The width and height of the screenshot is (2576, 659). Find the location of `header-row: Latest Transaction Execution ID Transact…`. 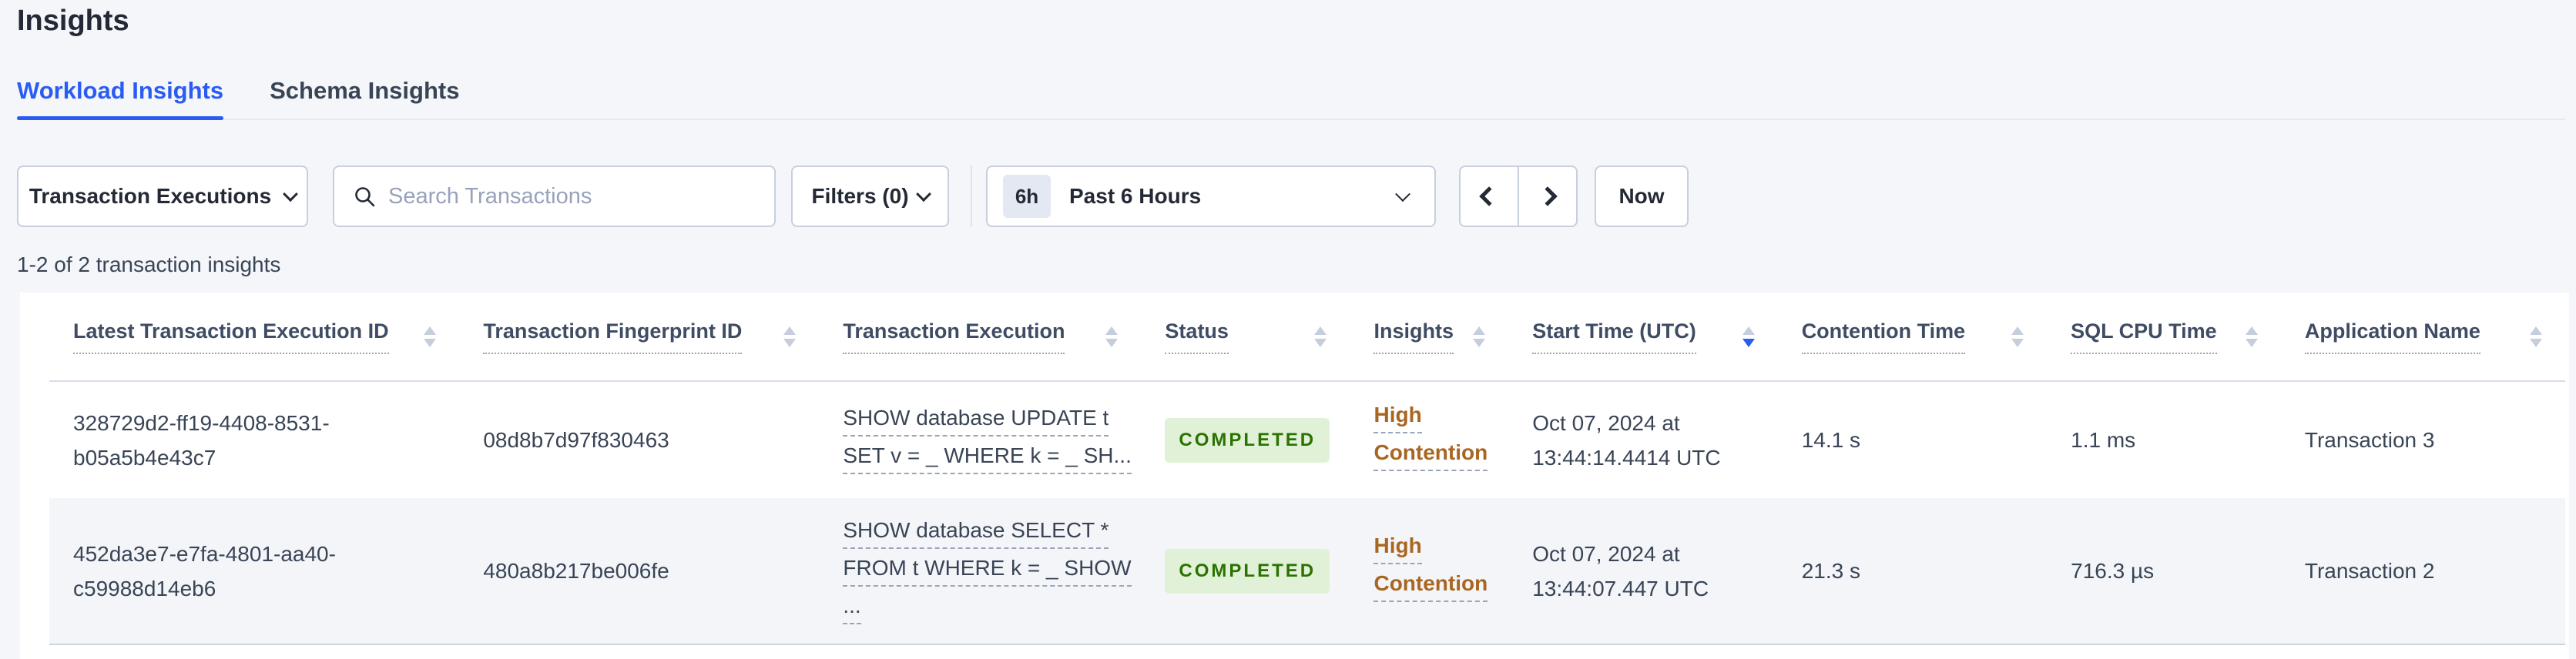

header-row: Latest Transaction Execution ID Transact… is located at coordinates (1307, 337).